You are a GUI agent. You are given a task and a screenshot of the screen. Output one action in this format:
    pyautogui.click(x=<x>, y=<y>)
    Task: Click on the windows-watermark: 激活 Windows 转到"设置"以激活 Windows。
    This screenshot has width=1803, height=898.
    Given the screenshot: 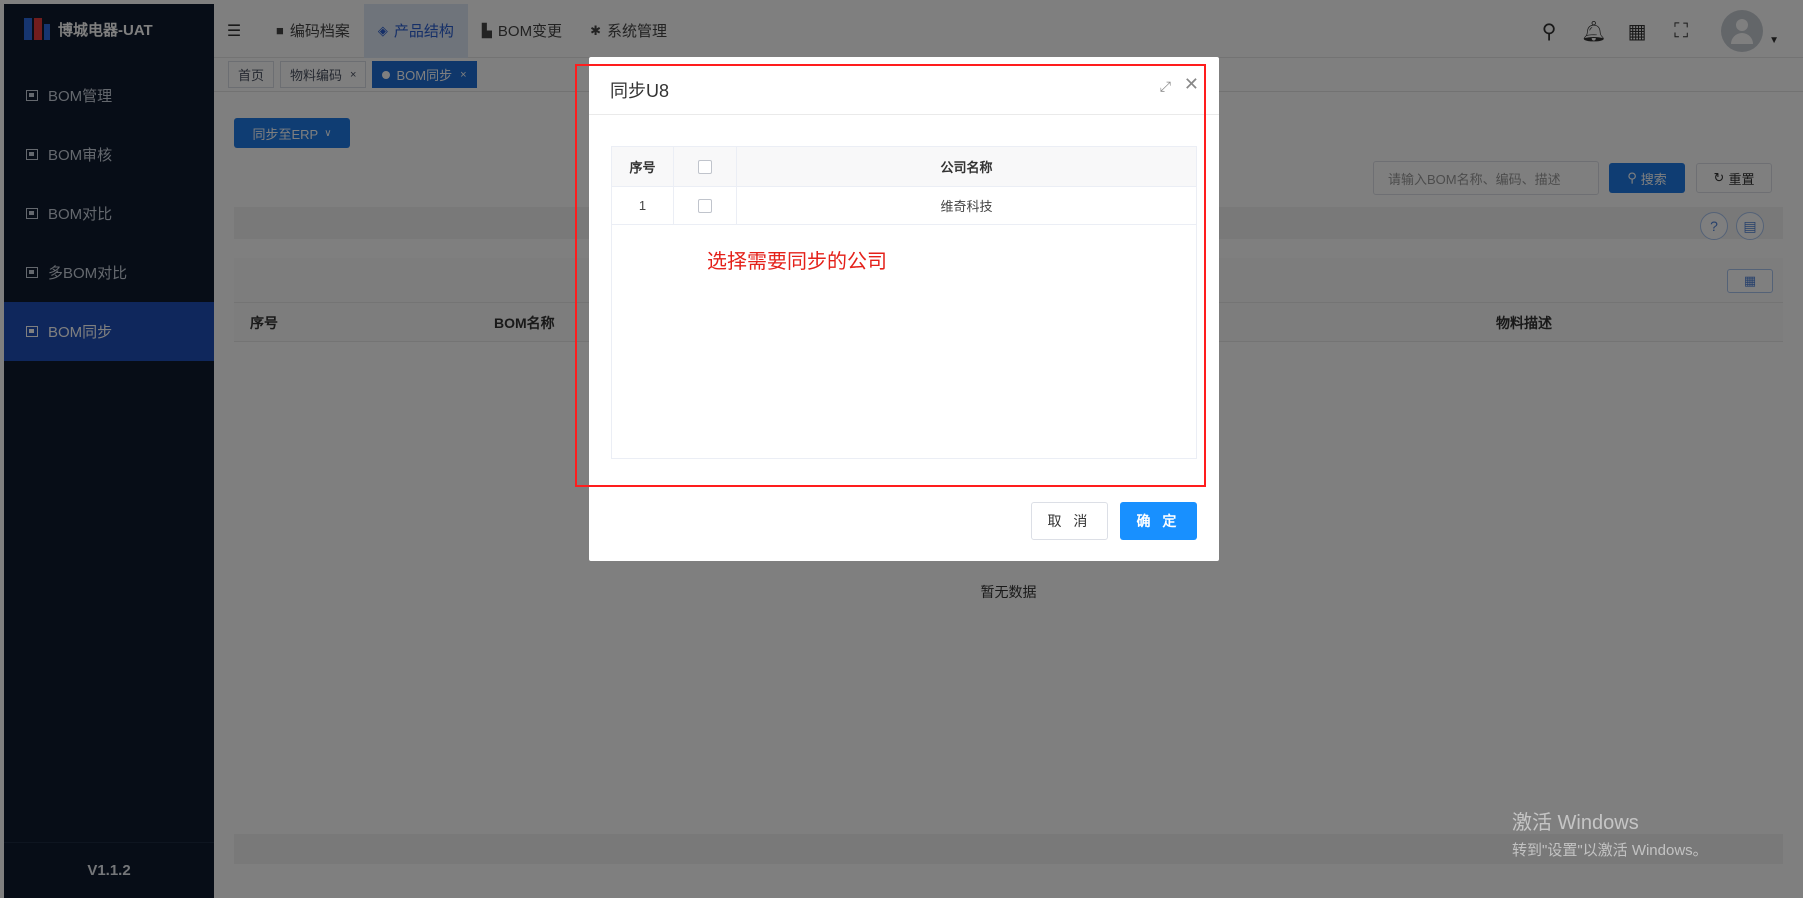 What is the action you would take?
    pyautogui.click(x=1610, y=833)
    